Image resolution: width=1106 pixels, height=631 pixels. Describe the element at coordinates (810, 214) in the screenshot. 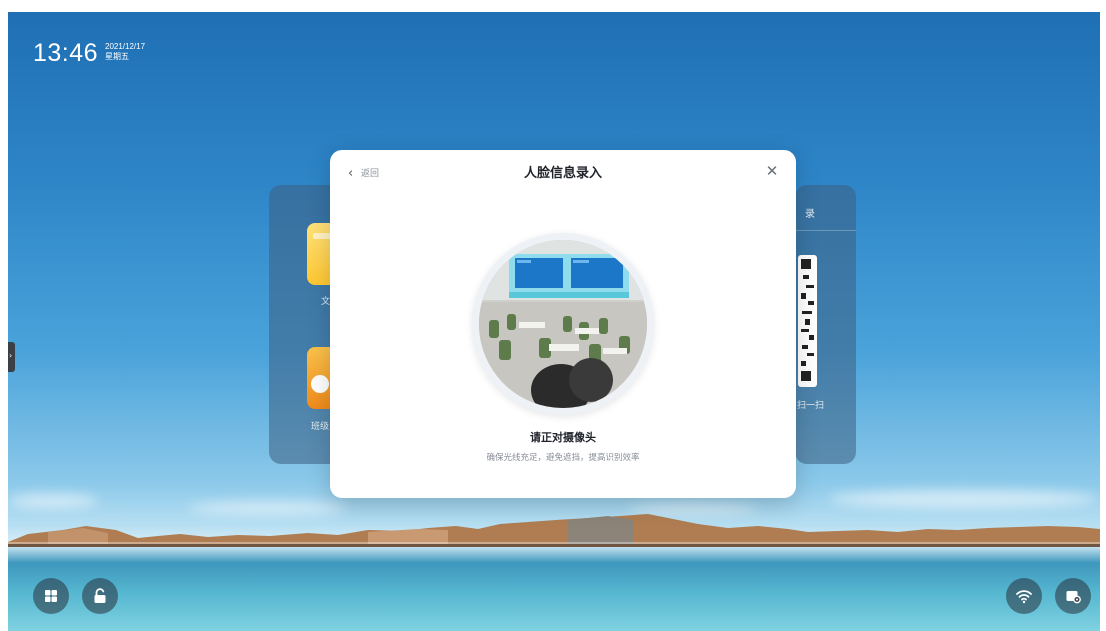

I see `login-panel-title: 录` at that location.